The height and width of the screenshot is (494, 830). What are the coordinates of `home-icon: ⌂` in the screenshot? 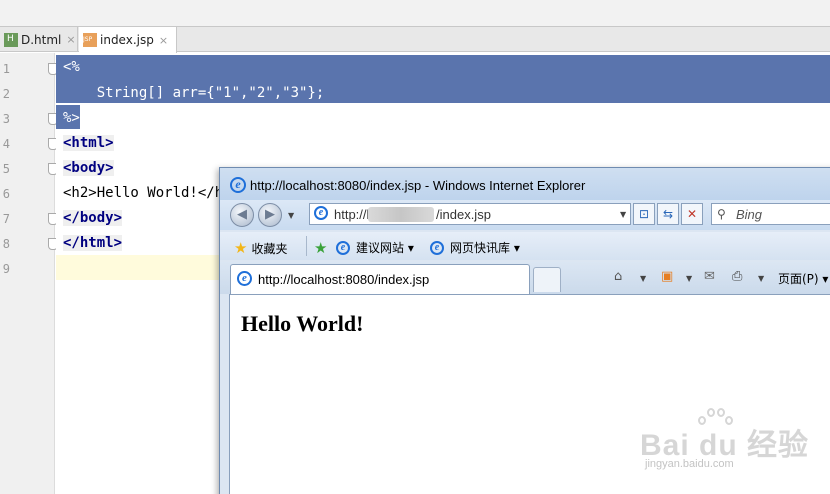 It's located at (618, 276).